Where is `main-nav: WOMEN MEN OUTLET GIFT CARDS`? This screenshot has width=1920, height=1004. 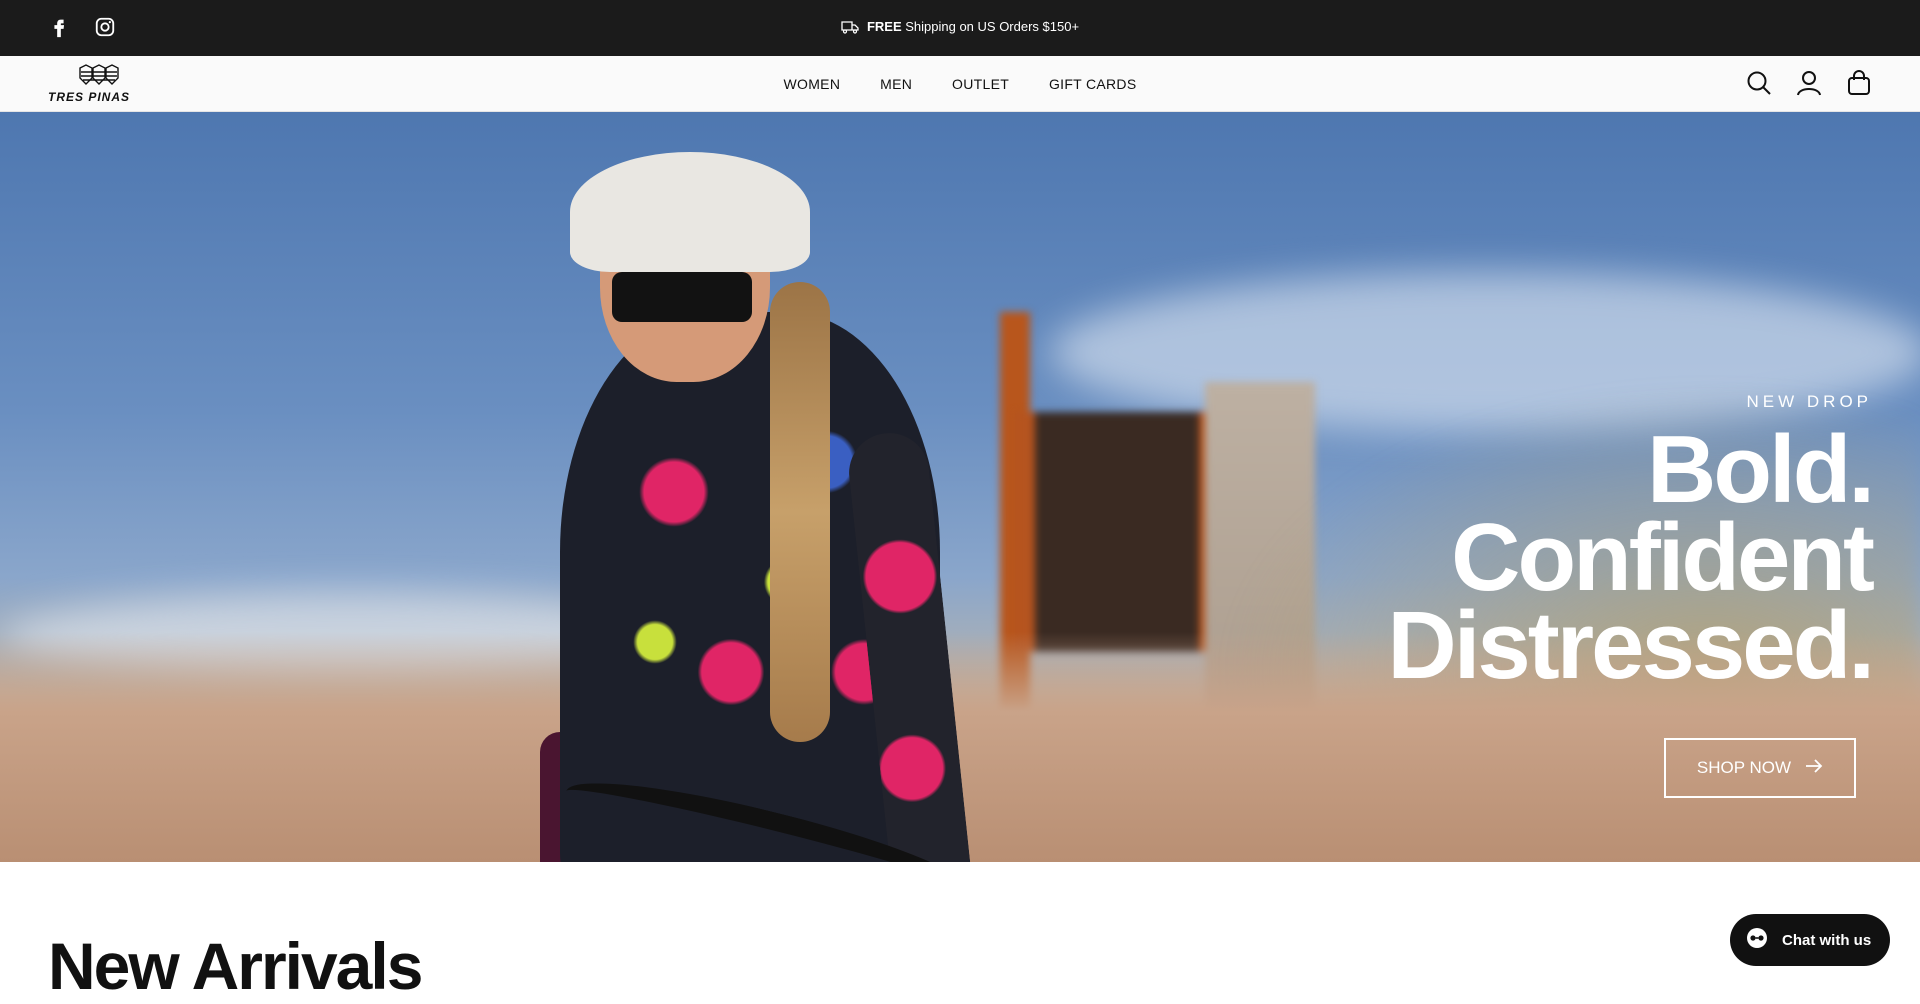 main-nav: WOMEN MEN OUTLET GIFT CARDS is located at coordinates (960, 84).